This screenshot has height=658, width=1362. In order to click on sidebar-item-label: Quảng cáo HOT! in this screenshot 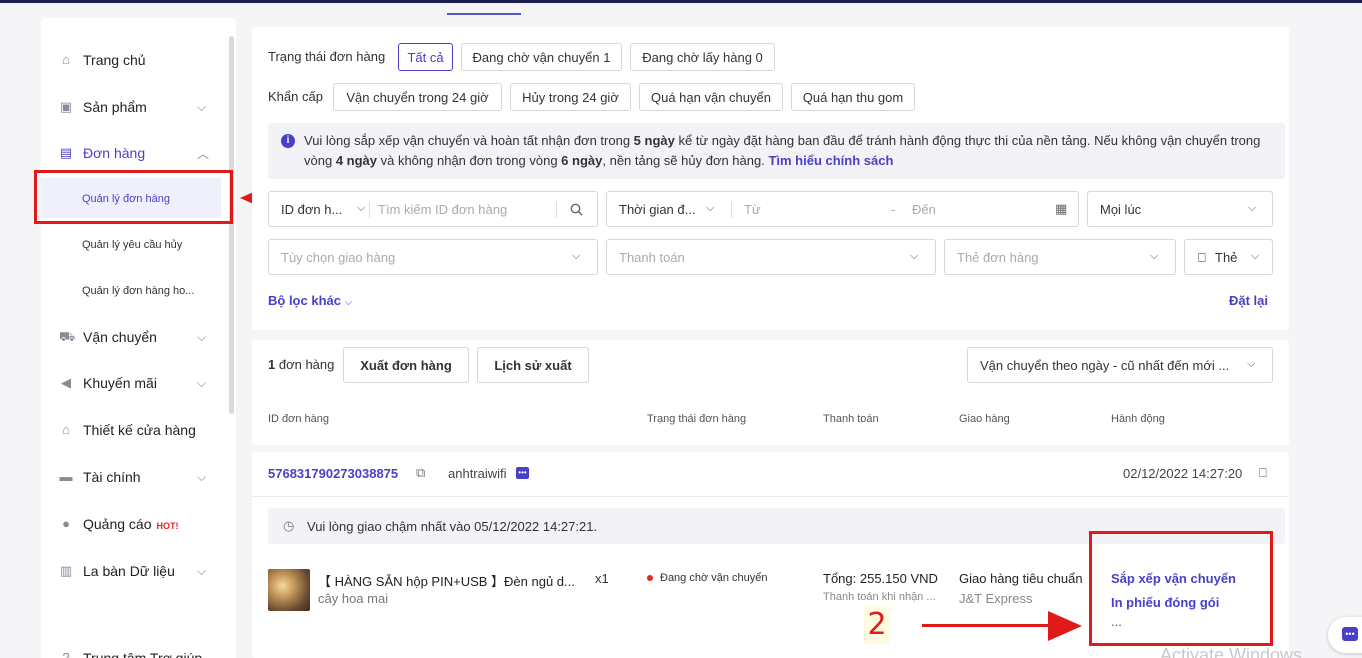, I will do `click(131, 524)`.